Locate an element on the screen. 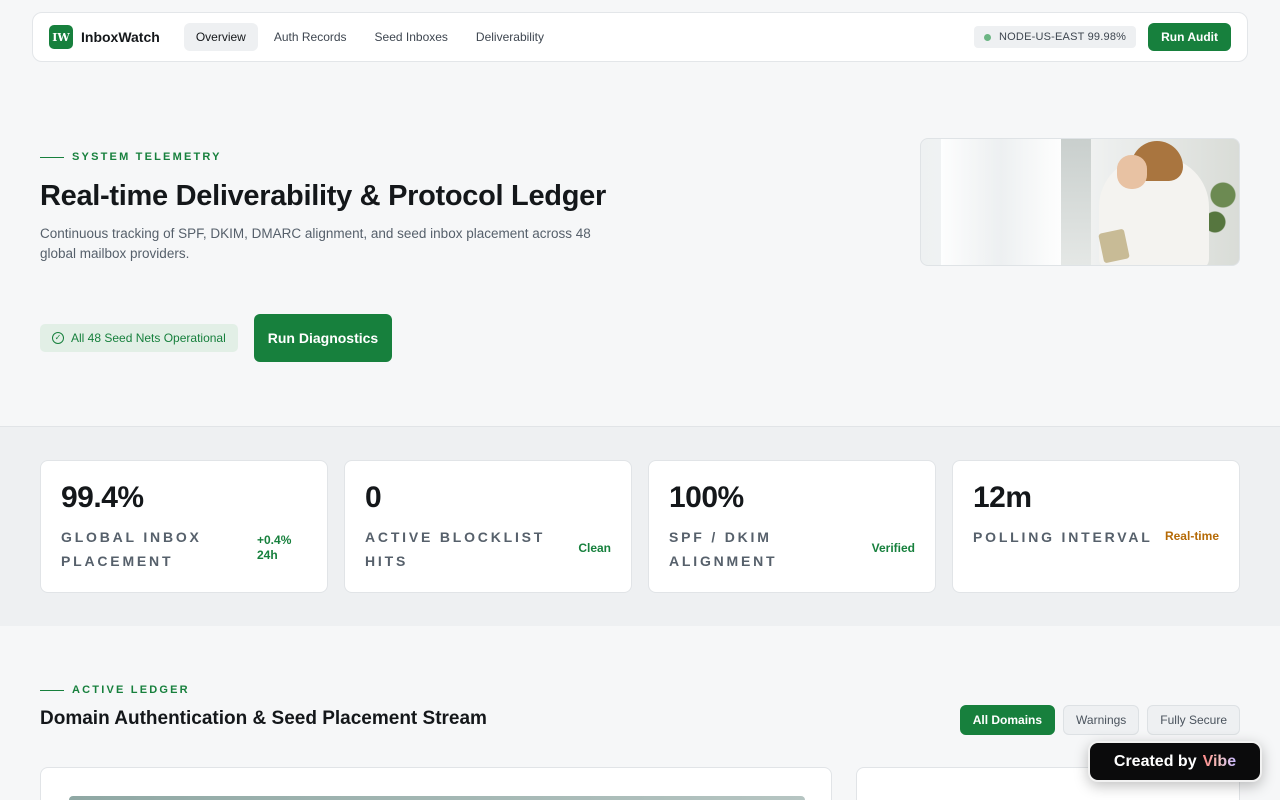  status-dot-icon is located at coordinates (988, 37).